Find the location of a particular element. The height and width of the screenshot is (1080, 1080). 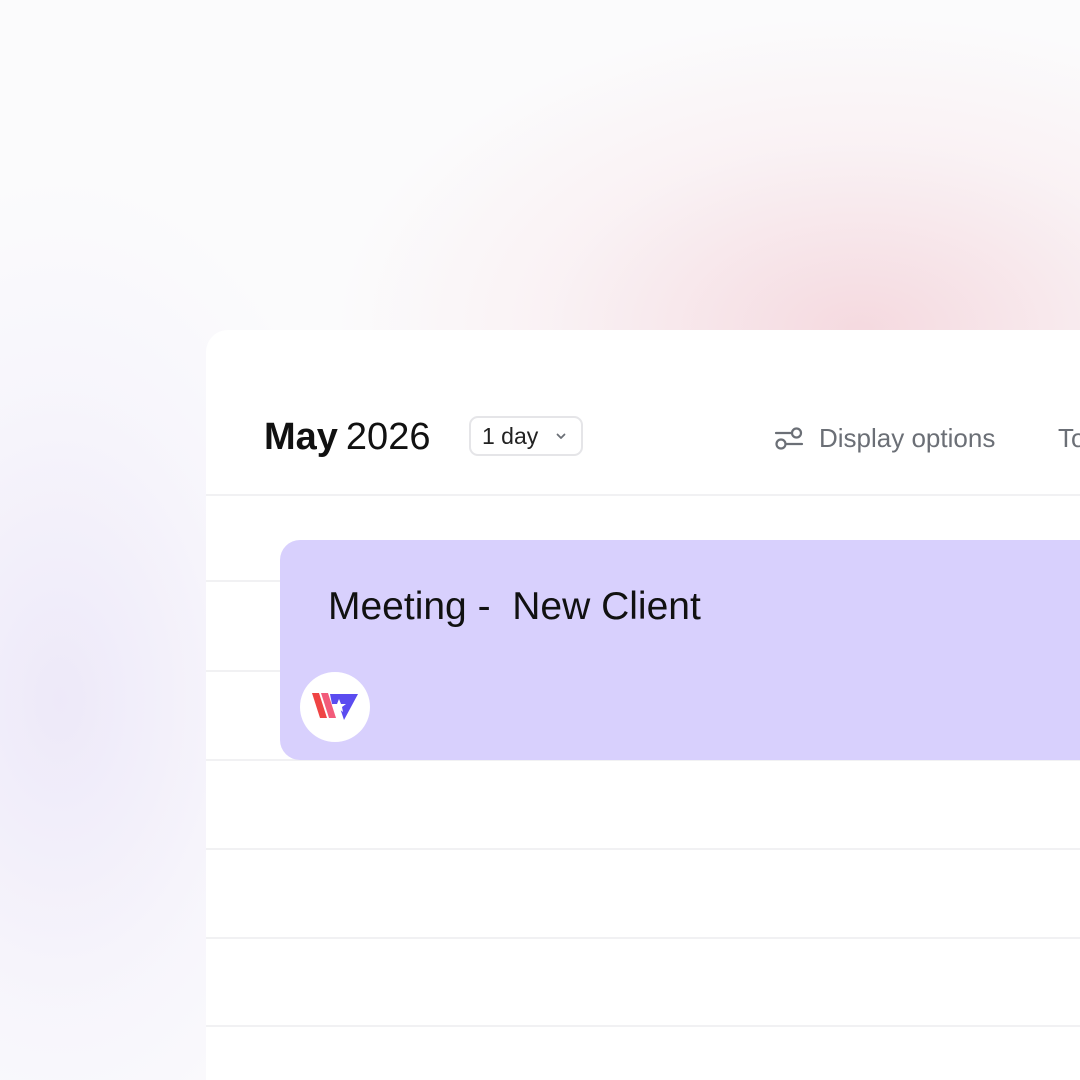

display-options-label: Display options is located at coordinates (907, 437).